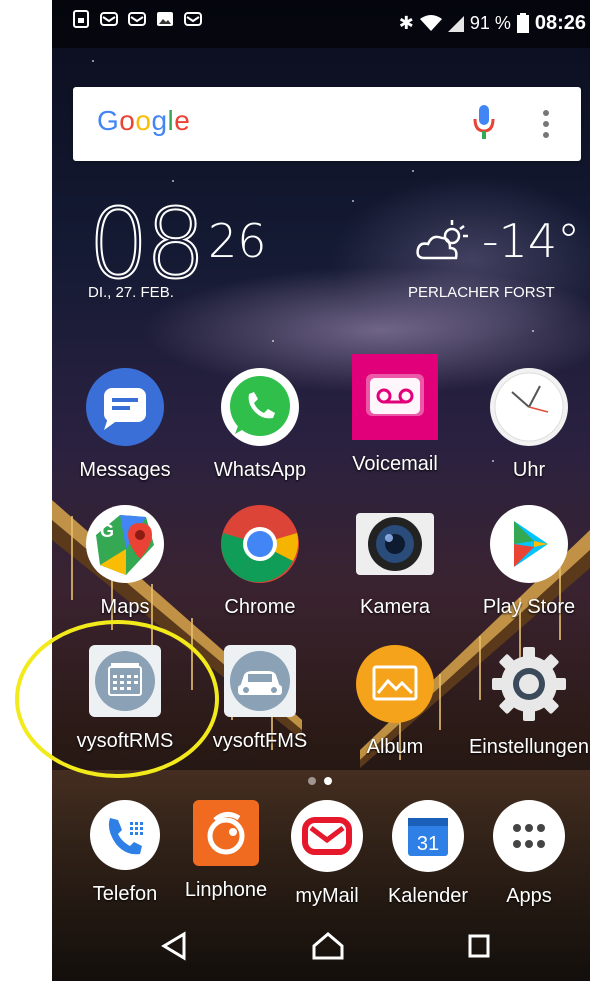 This screenshot has width=590, height=981. Describe the element at coordinates (455, 24) in the screenshot. I see `signal-icon` at that location.